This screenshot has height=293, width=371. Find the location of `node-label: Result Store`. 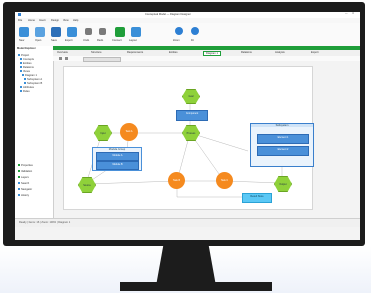

node-label: Result Store is located at coordinates (257, 196).